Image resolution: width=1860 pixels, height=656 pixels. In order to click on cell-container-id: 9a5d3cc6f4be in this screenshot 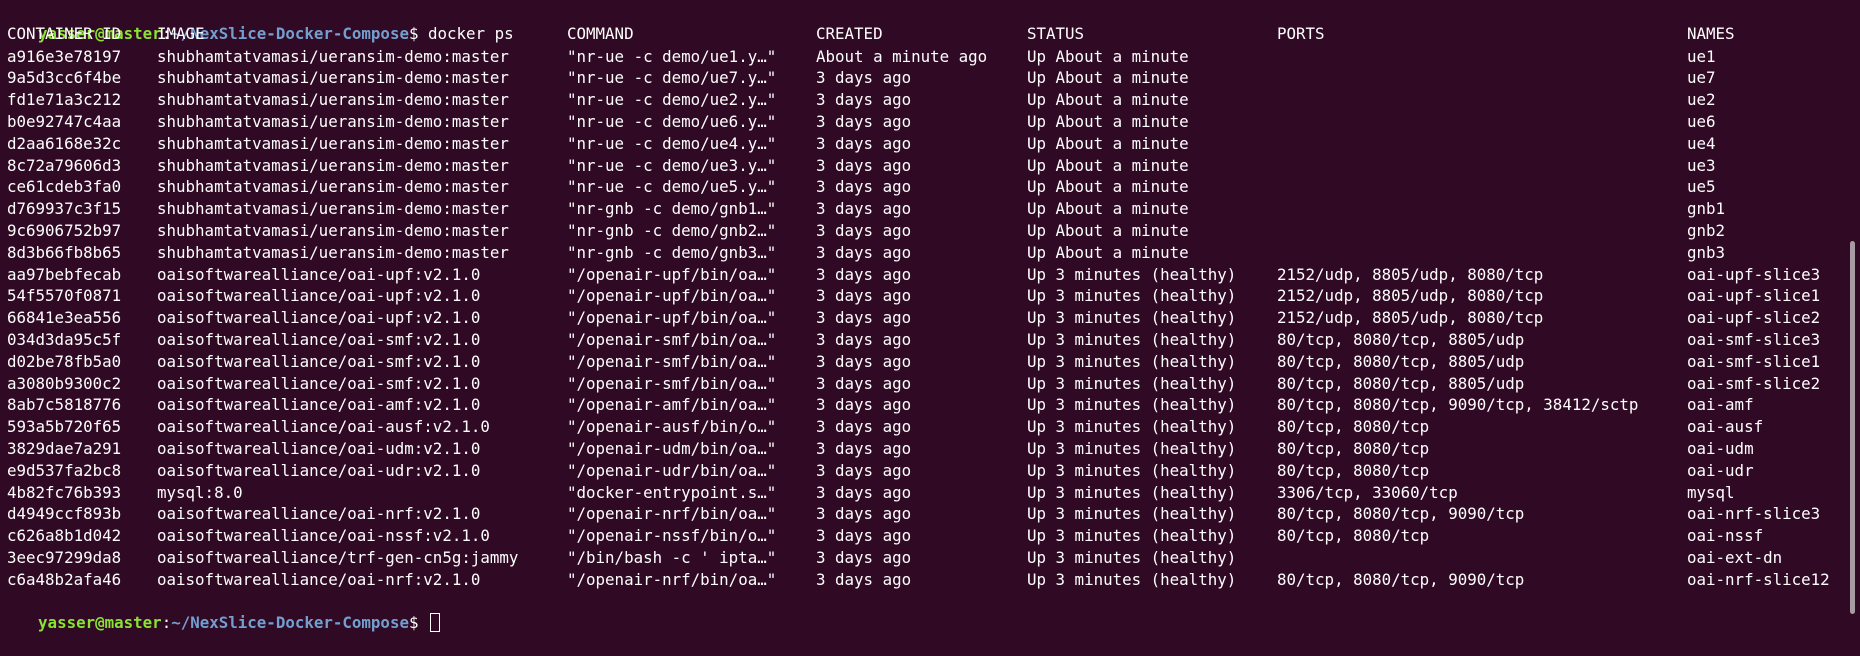, I will do `click(64, 78)`.